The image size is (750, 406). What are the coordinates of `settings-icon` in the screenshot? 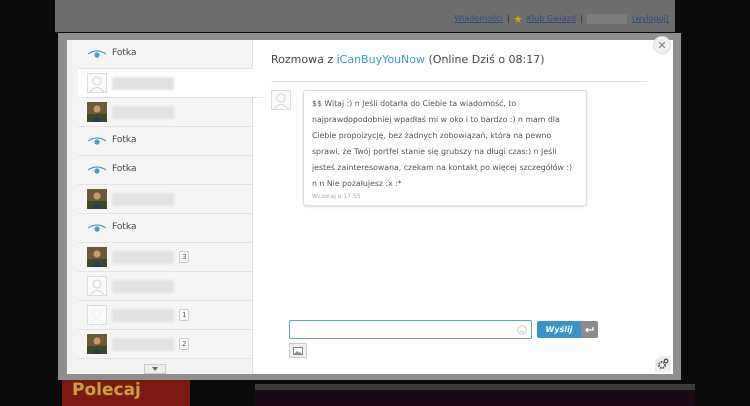 It's located at (663, 364).